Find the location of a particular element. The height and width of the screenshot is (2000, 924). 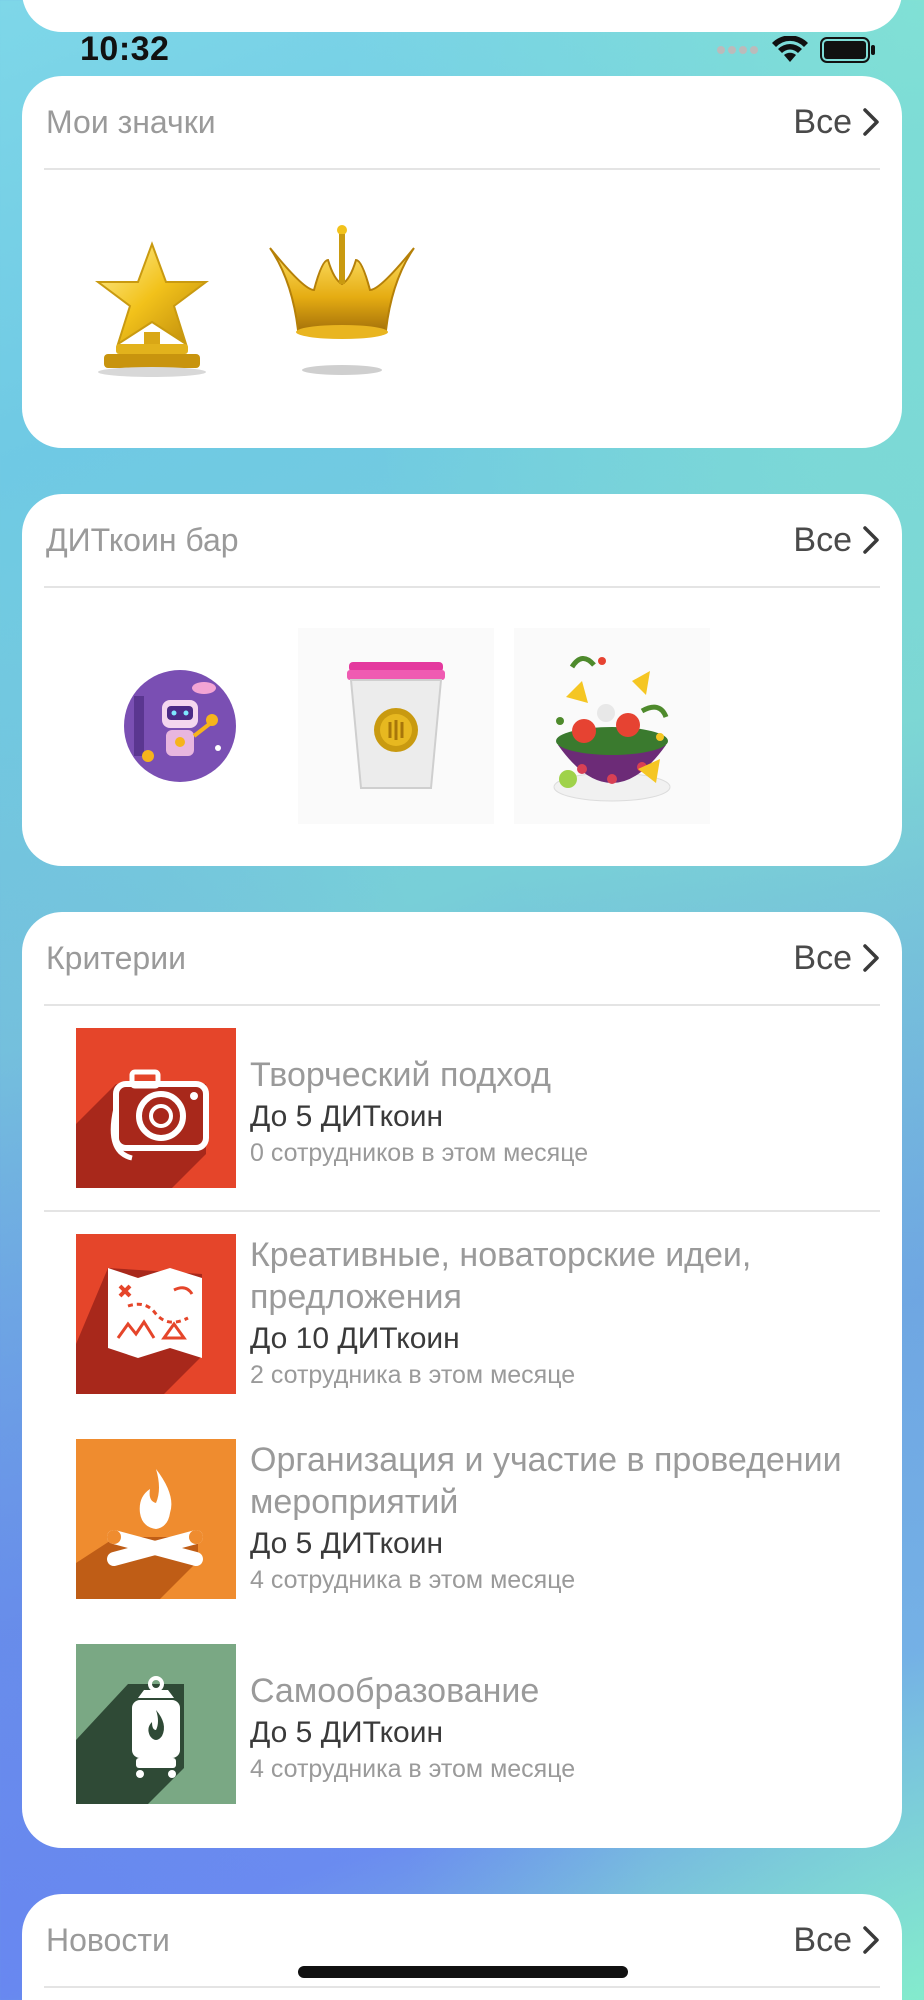

criteria-all-link: Все is located at coordinates (836, 958).